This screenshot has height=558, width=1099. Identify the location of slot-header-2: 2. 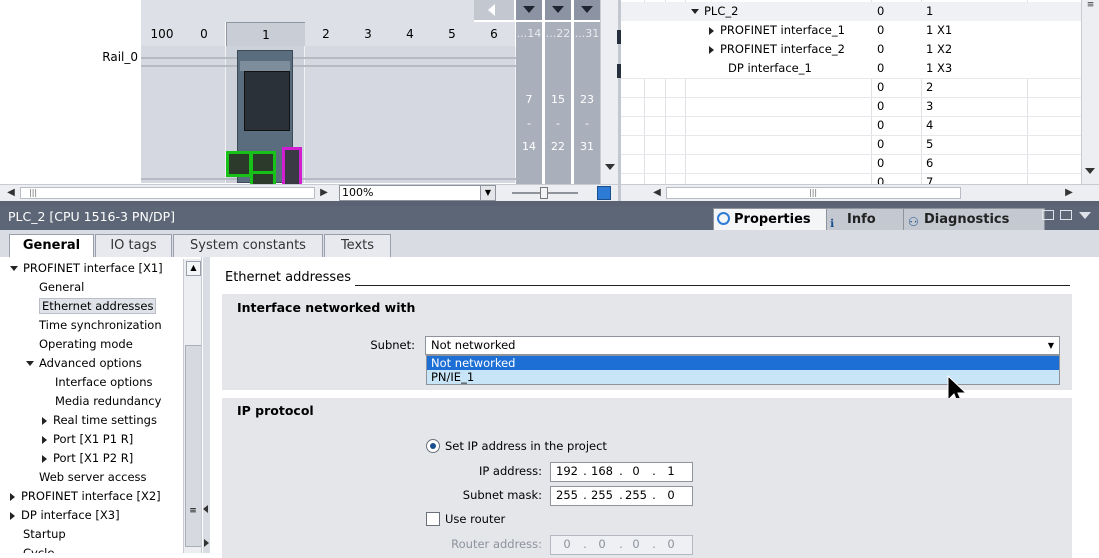
(326, 34).